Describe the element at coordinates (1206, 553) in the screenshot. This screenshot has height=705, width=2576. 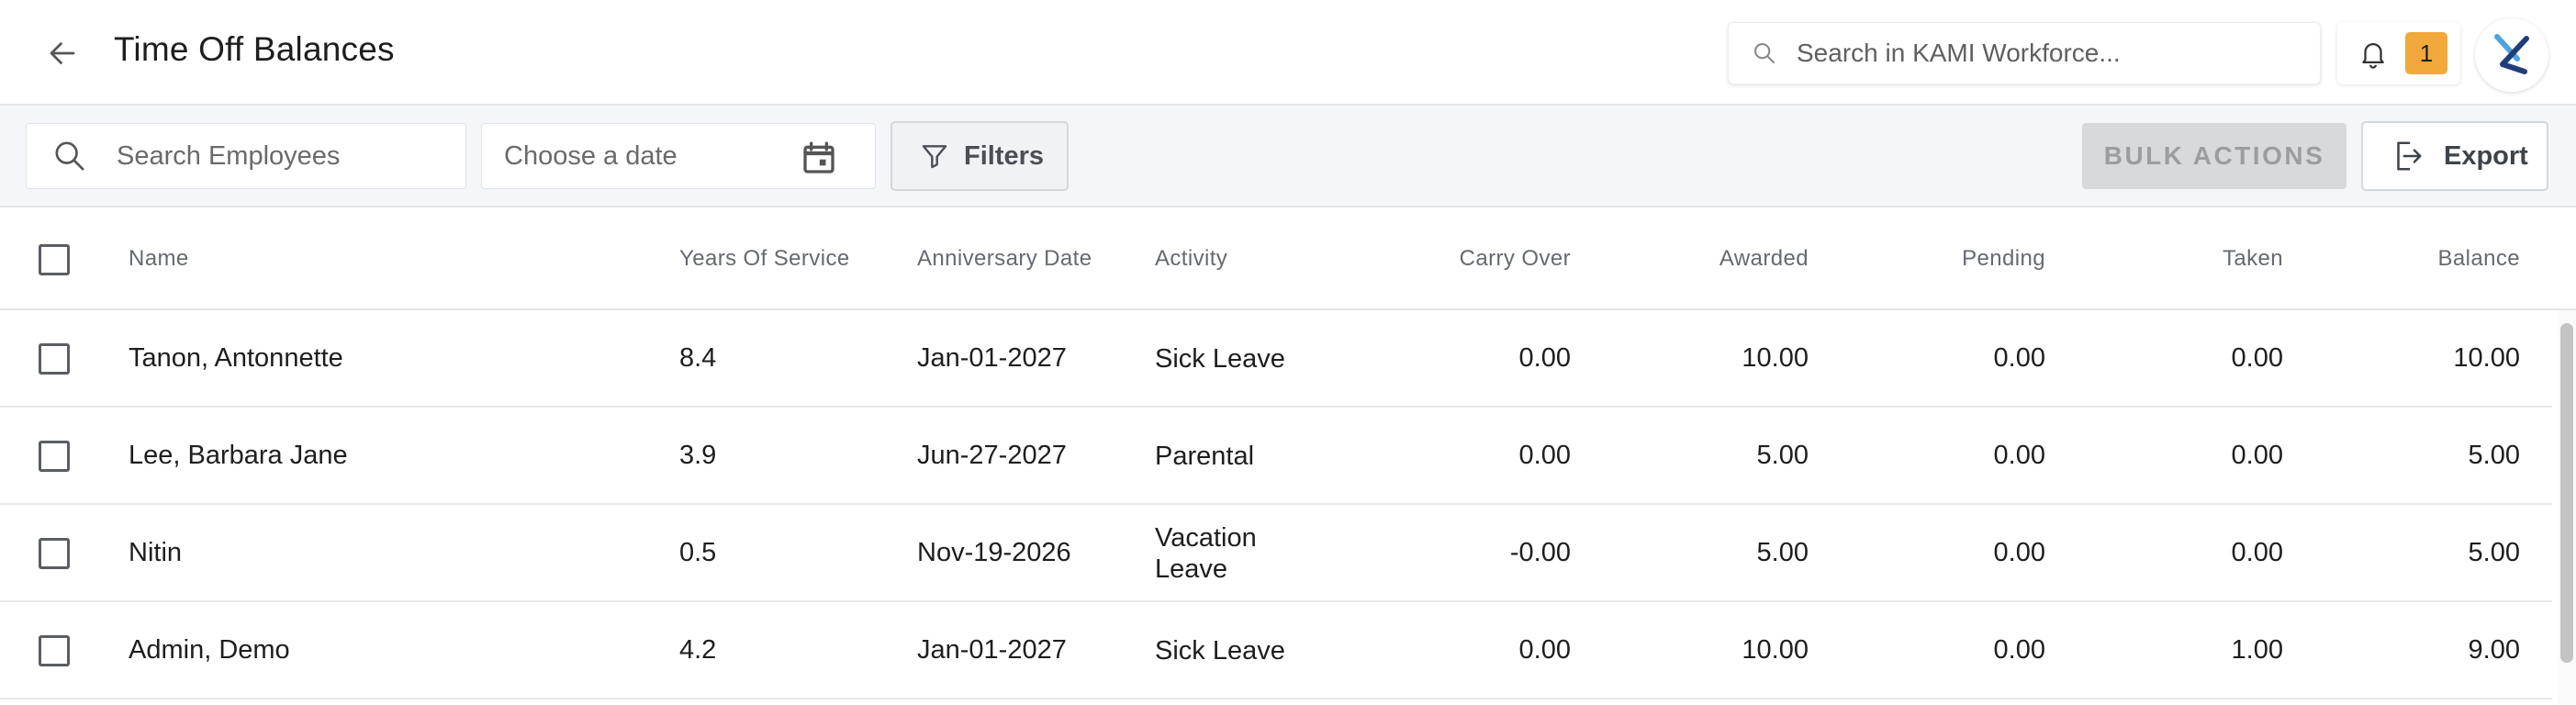
I see `activity: Vacation Leave` at that location.